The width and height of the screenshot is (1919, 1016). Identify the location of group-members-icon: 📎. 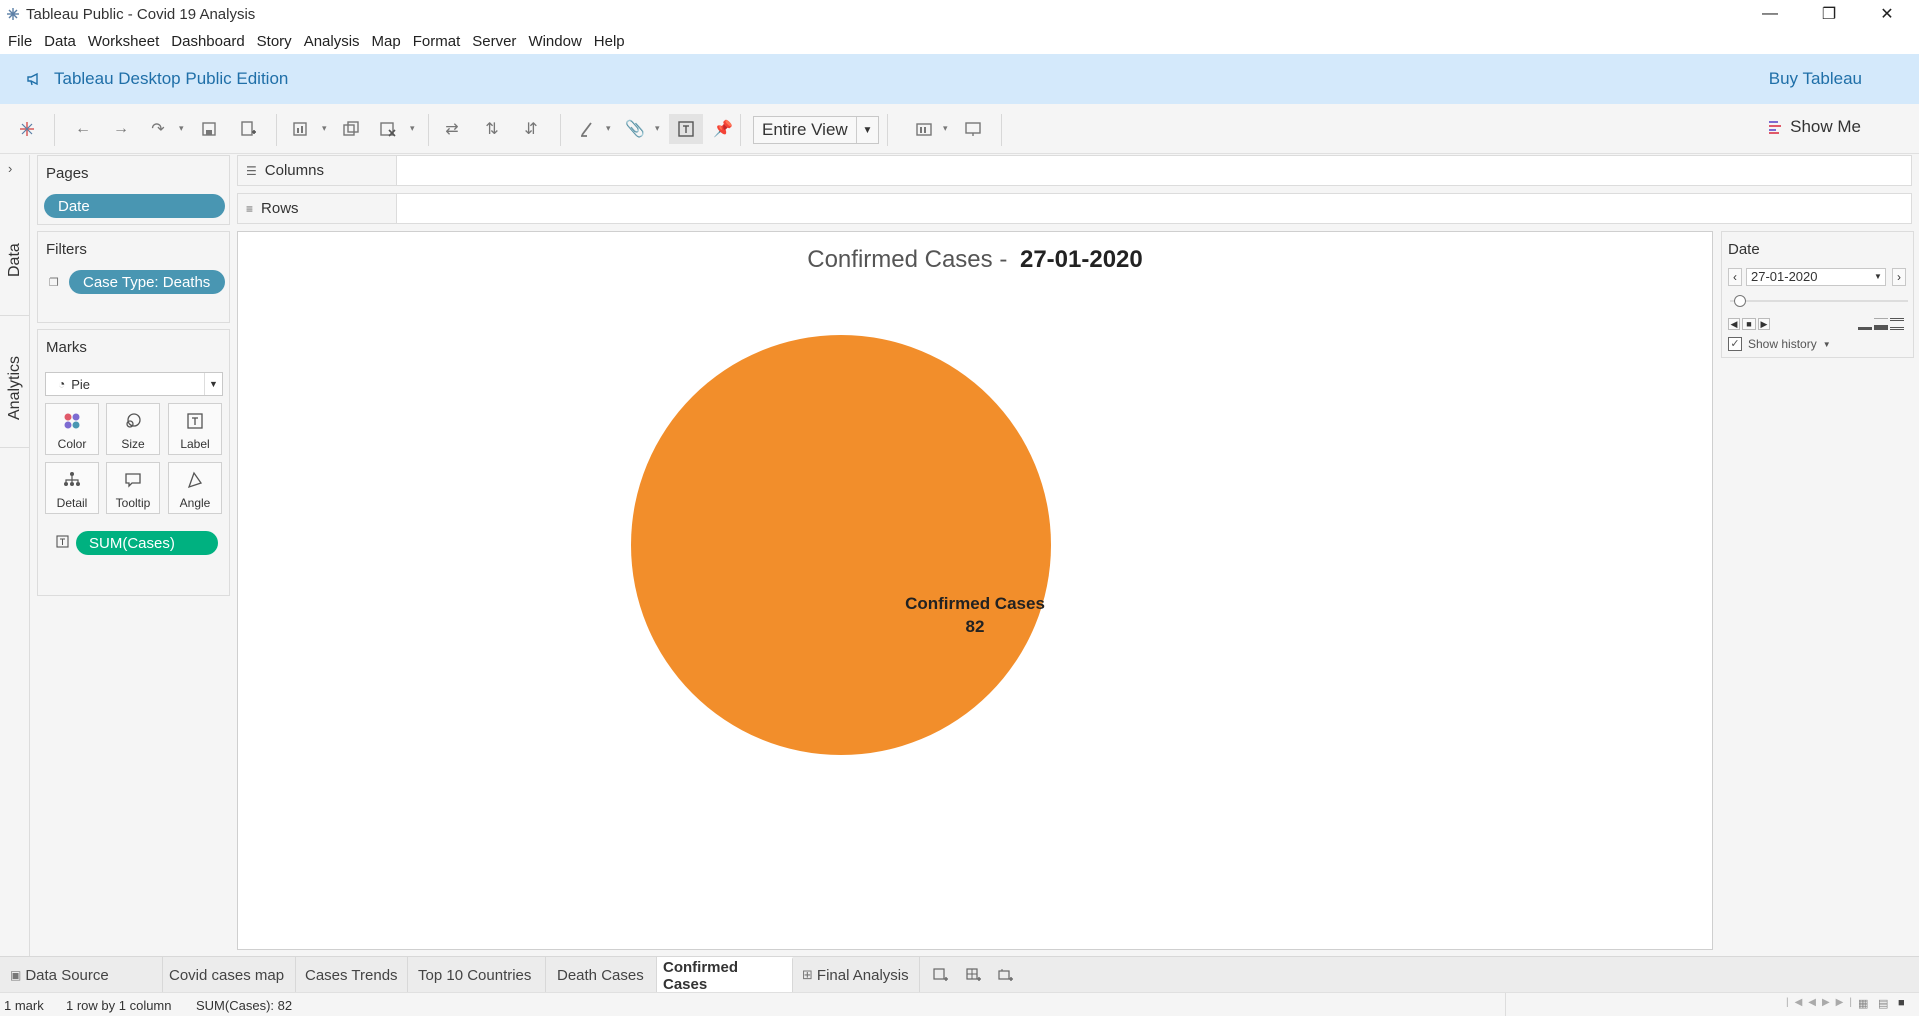
(635, 129).